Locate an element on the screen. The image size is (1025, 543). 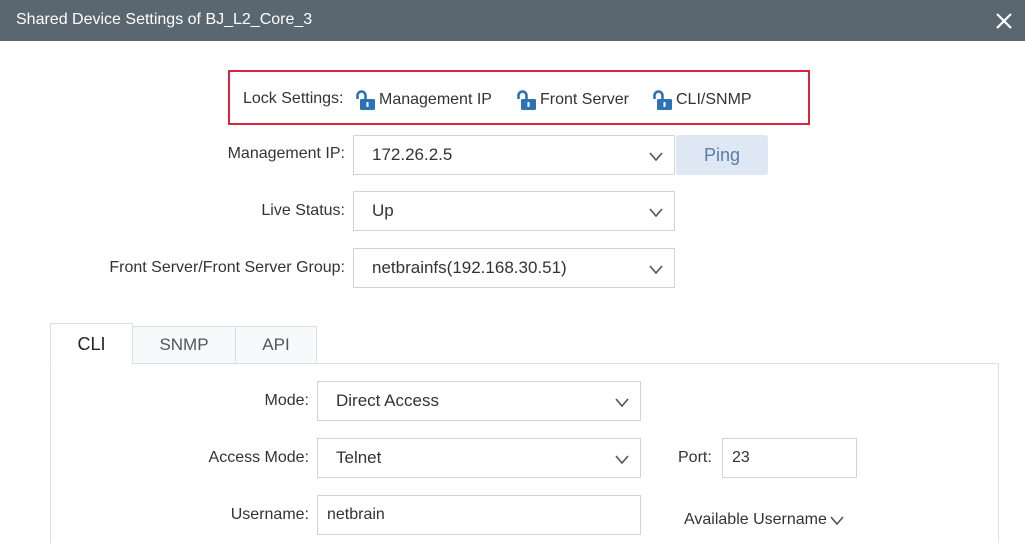
access-mode-label: Access Mode: is located at coordinates (258, 457).